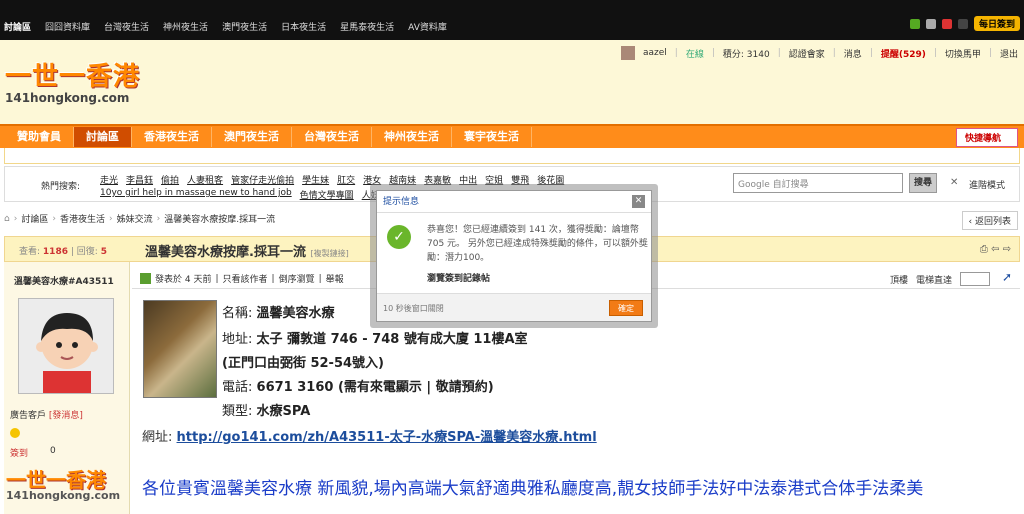 This screenshot has width=1024, height=514. Describe the element at coordinates (7, 219) in the screenshot. I see `home-icon: ⌂` at that location.